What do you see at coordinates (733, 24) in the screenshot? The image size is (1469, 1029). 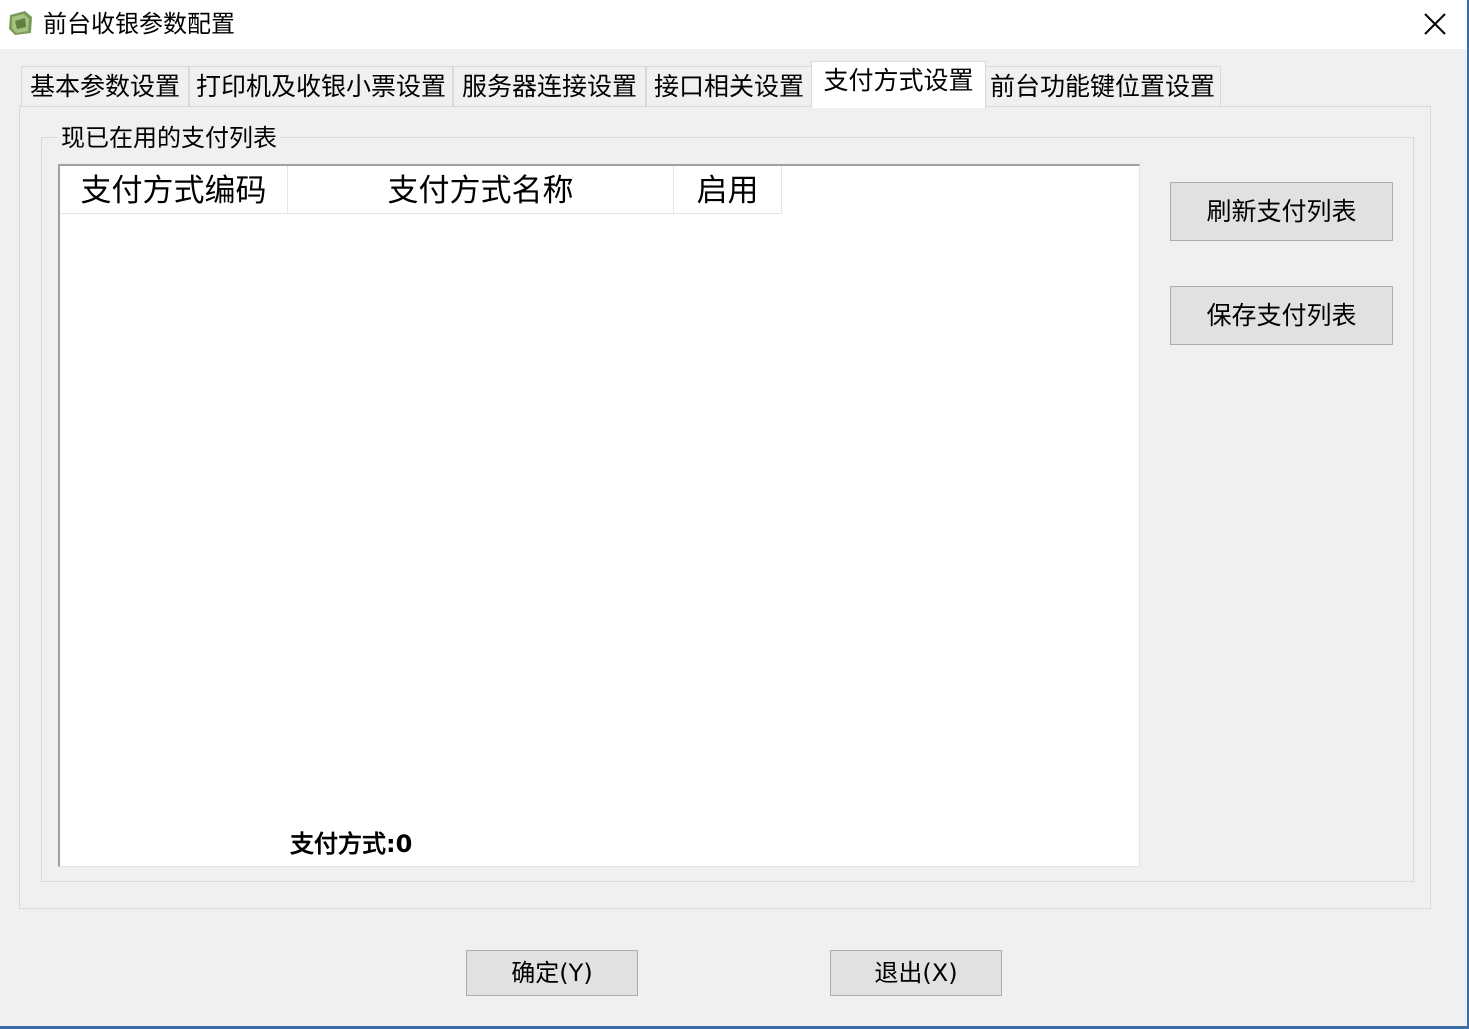 I see `title-bar: 前台收银参数配置` at bounding box center [733, 24].